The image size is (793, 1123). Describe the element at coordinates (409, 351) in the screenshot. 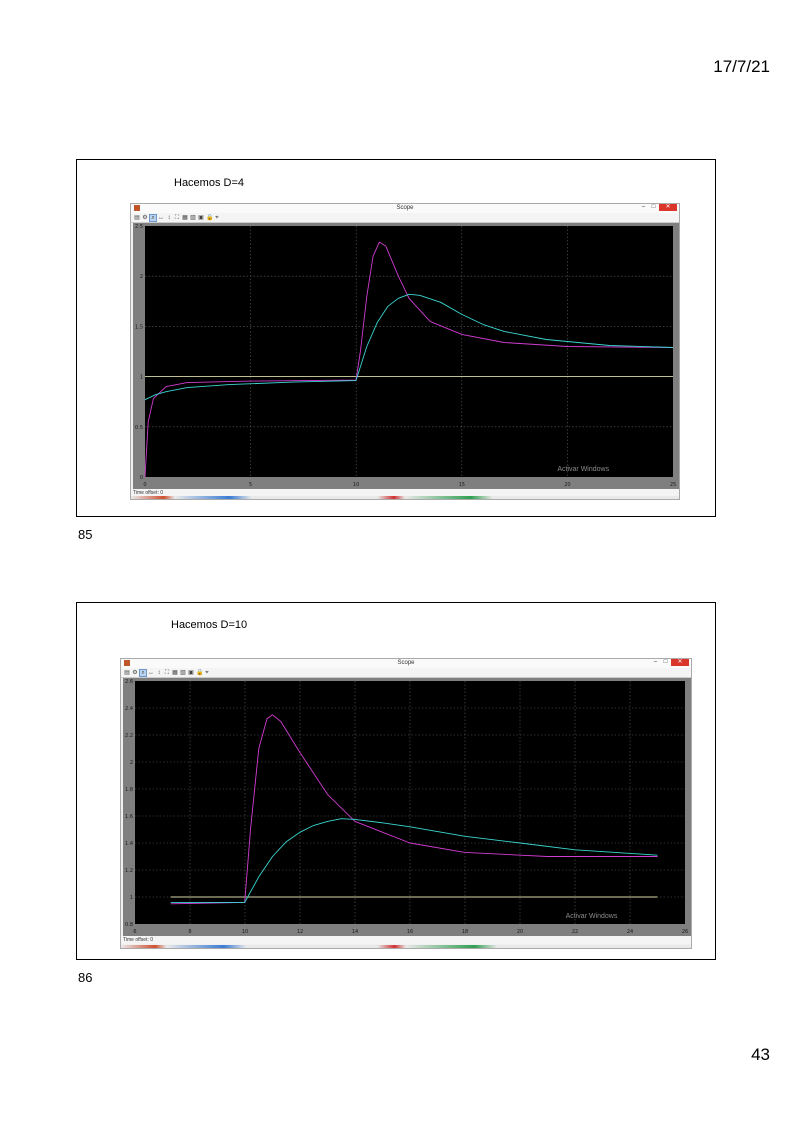

I see `plot-background` at that location.